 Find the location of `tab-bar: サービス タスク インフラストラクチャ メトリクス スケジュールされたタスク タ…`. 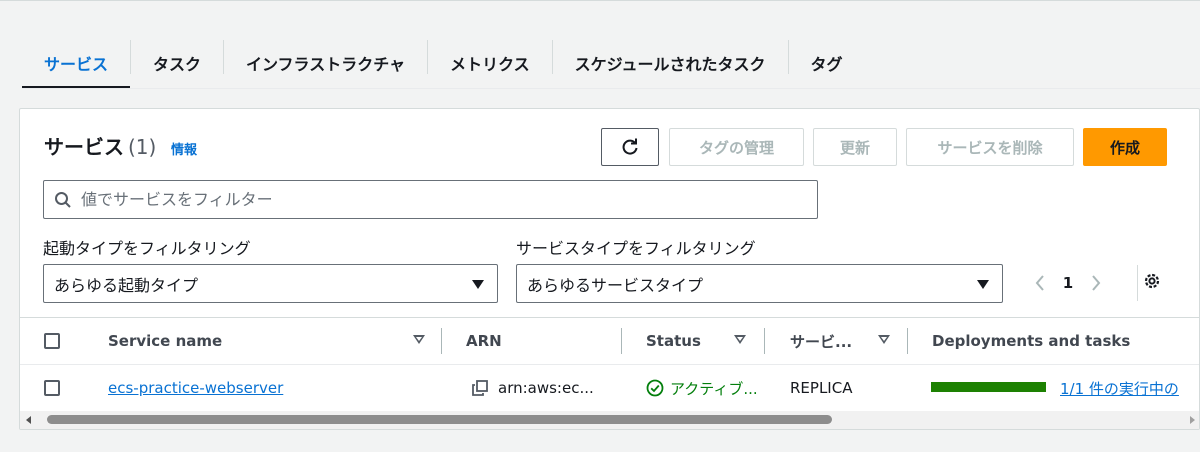

tab-bar: サービス タスク インフラストラクチャ メトリクス スケジュールされたタスク タ… is located at coordinates (443, 64).